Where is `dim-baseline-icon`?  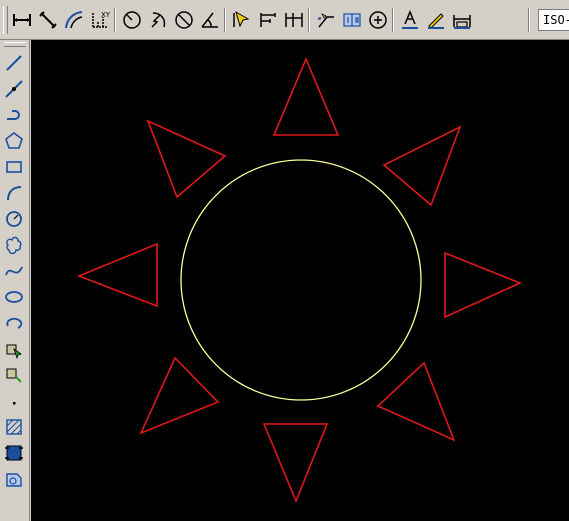
dim-baseline-icon is located at coordinates (268, 20).